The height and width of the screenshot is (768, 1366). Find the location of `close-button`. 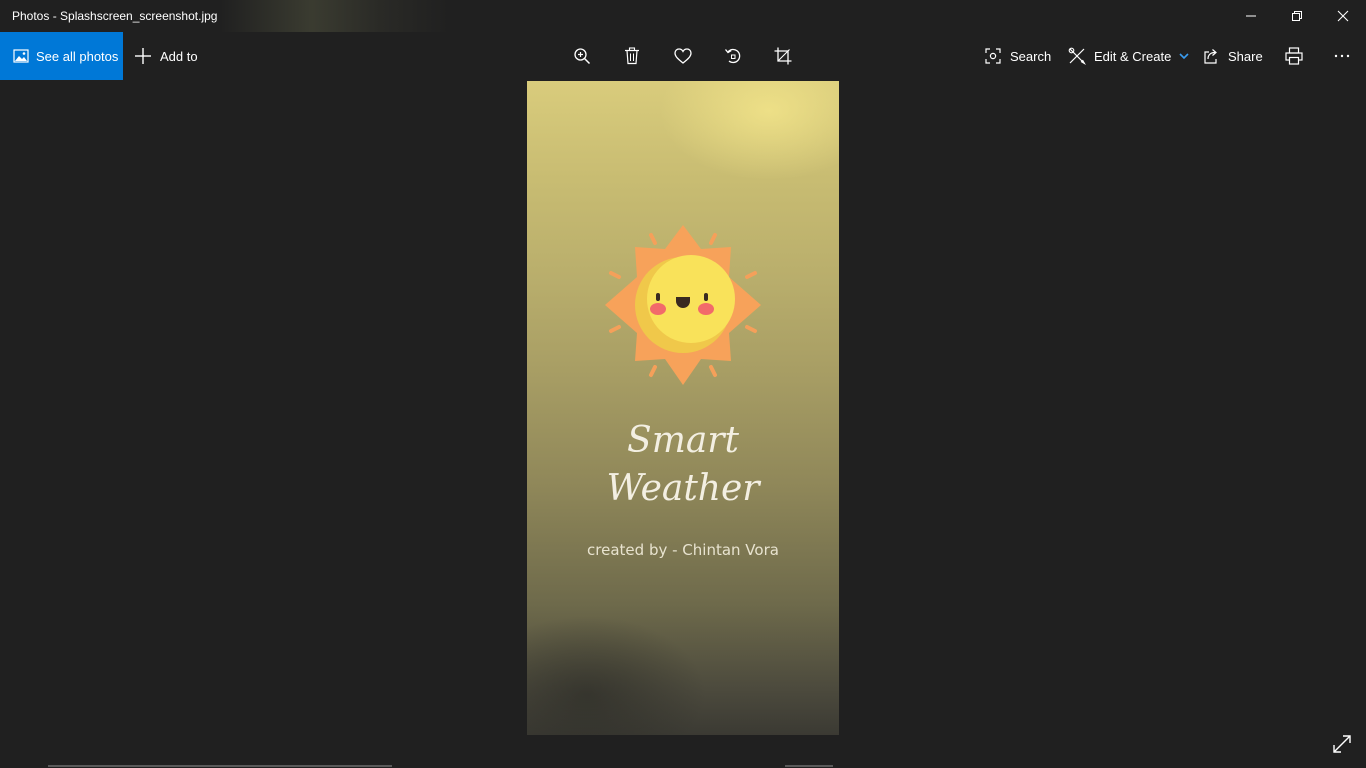

close-button is located at coordinates (1343, 16).